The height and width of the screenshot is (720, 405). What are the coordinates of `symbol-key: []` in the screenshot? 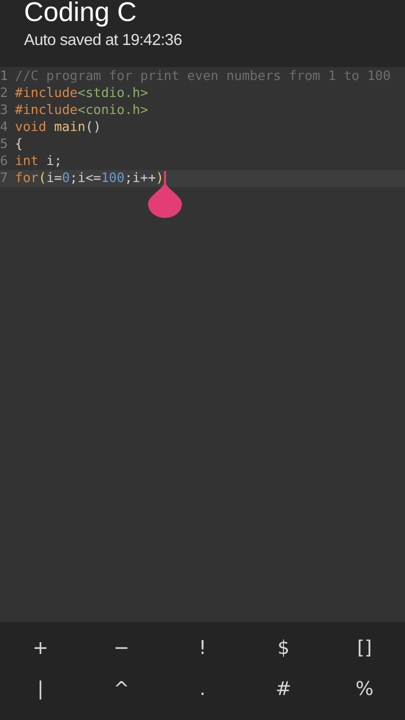 It's located at (364, 647).